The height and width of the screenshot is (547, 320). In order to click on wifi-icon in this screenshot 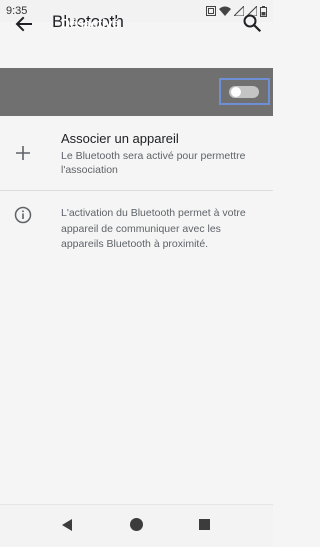, I will do `click(225, 11)`.